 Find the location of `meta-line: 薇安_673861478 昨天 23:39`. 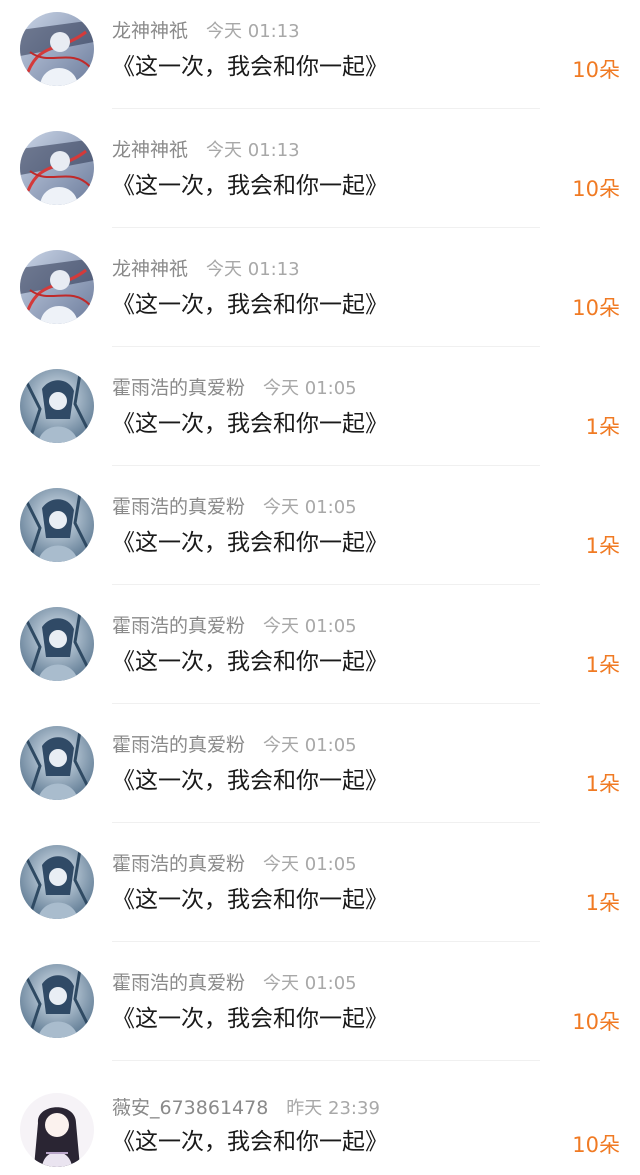

meta-line: 薇安_673861478 昨天 23:39 is located at coordinates (246, 1108).